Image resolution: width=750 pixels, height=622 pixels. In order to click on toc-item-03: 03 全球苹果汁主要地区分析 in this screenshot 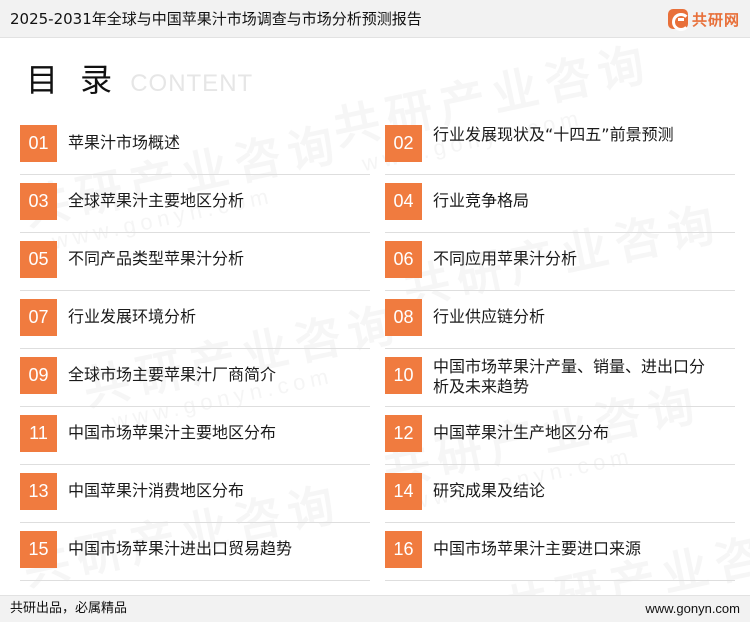, I will do `click(195, 208)`.